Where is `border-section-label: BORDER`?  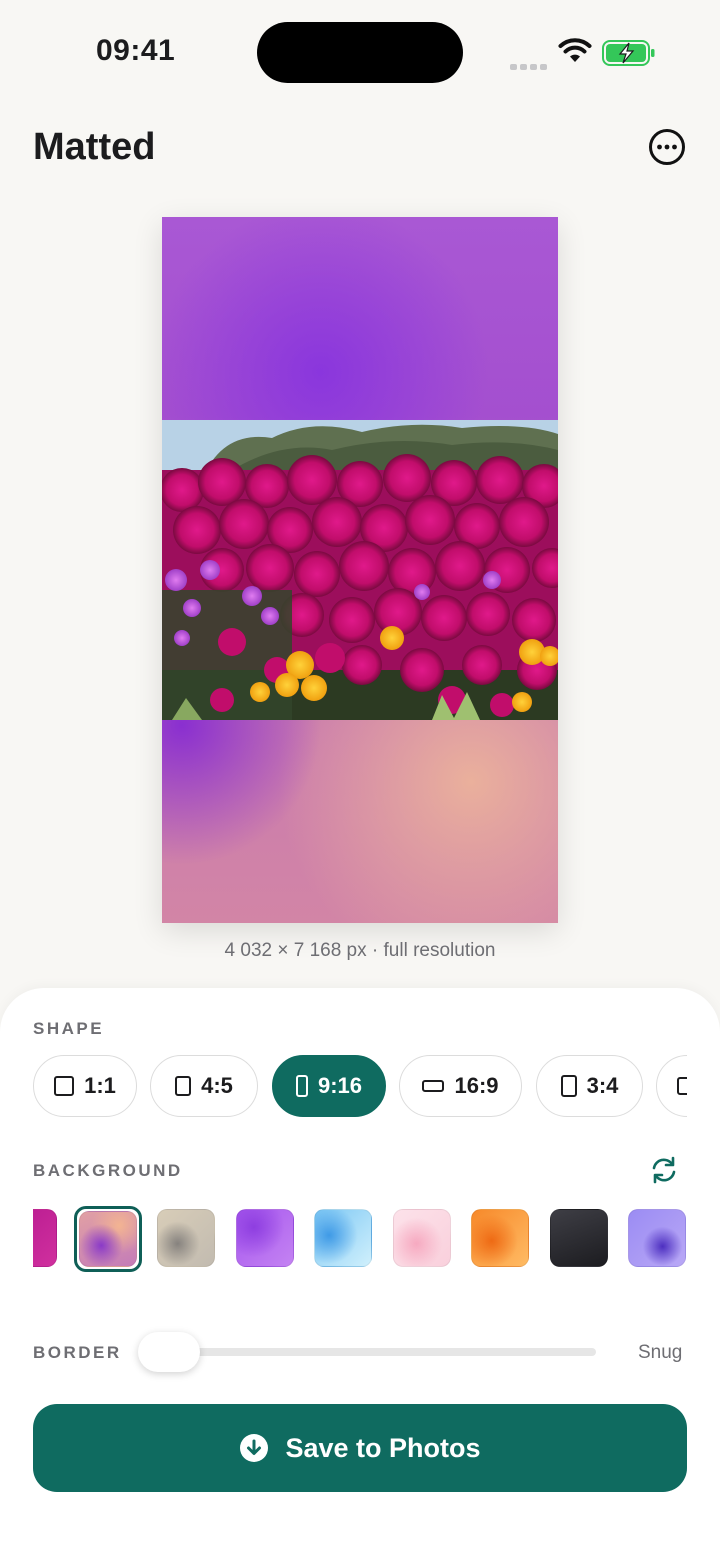 border-section-label: BORDER is located at coordinates (77, 1352).